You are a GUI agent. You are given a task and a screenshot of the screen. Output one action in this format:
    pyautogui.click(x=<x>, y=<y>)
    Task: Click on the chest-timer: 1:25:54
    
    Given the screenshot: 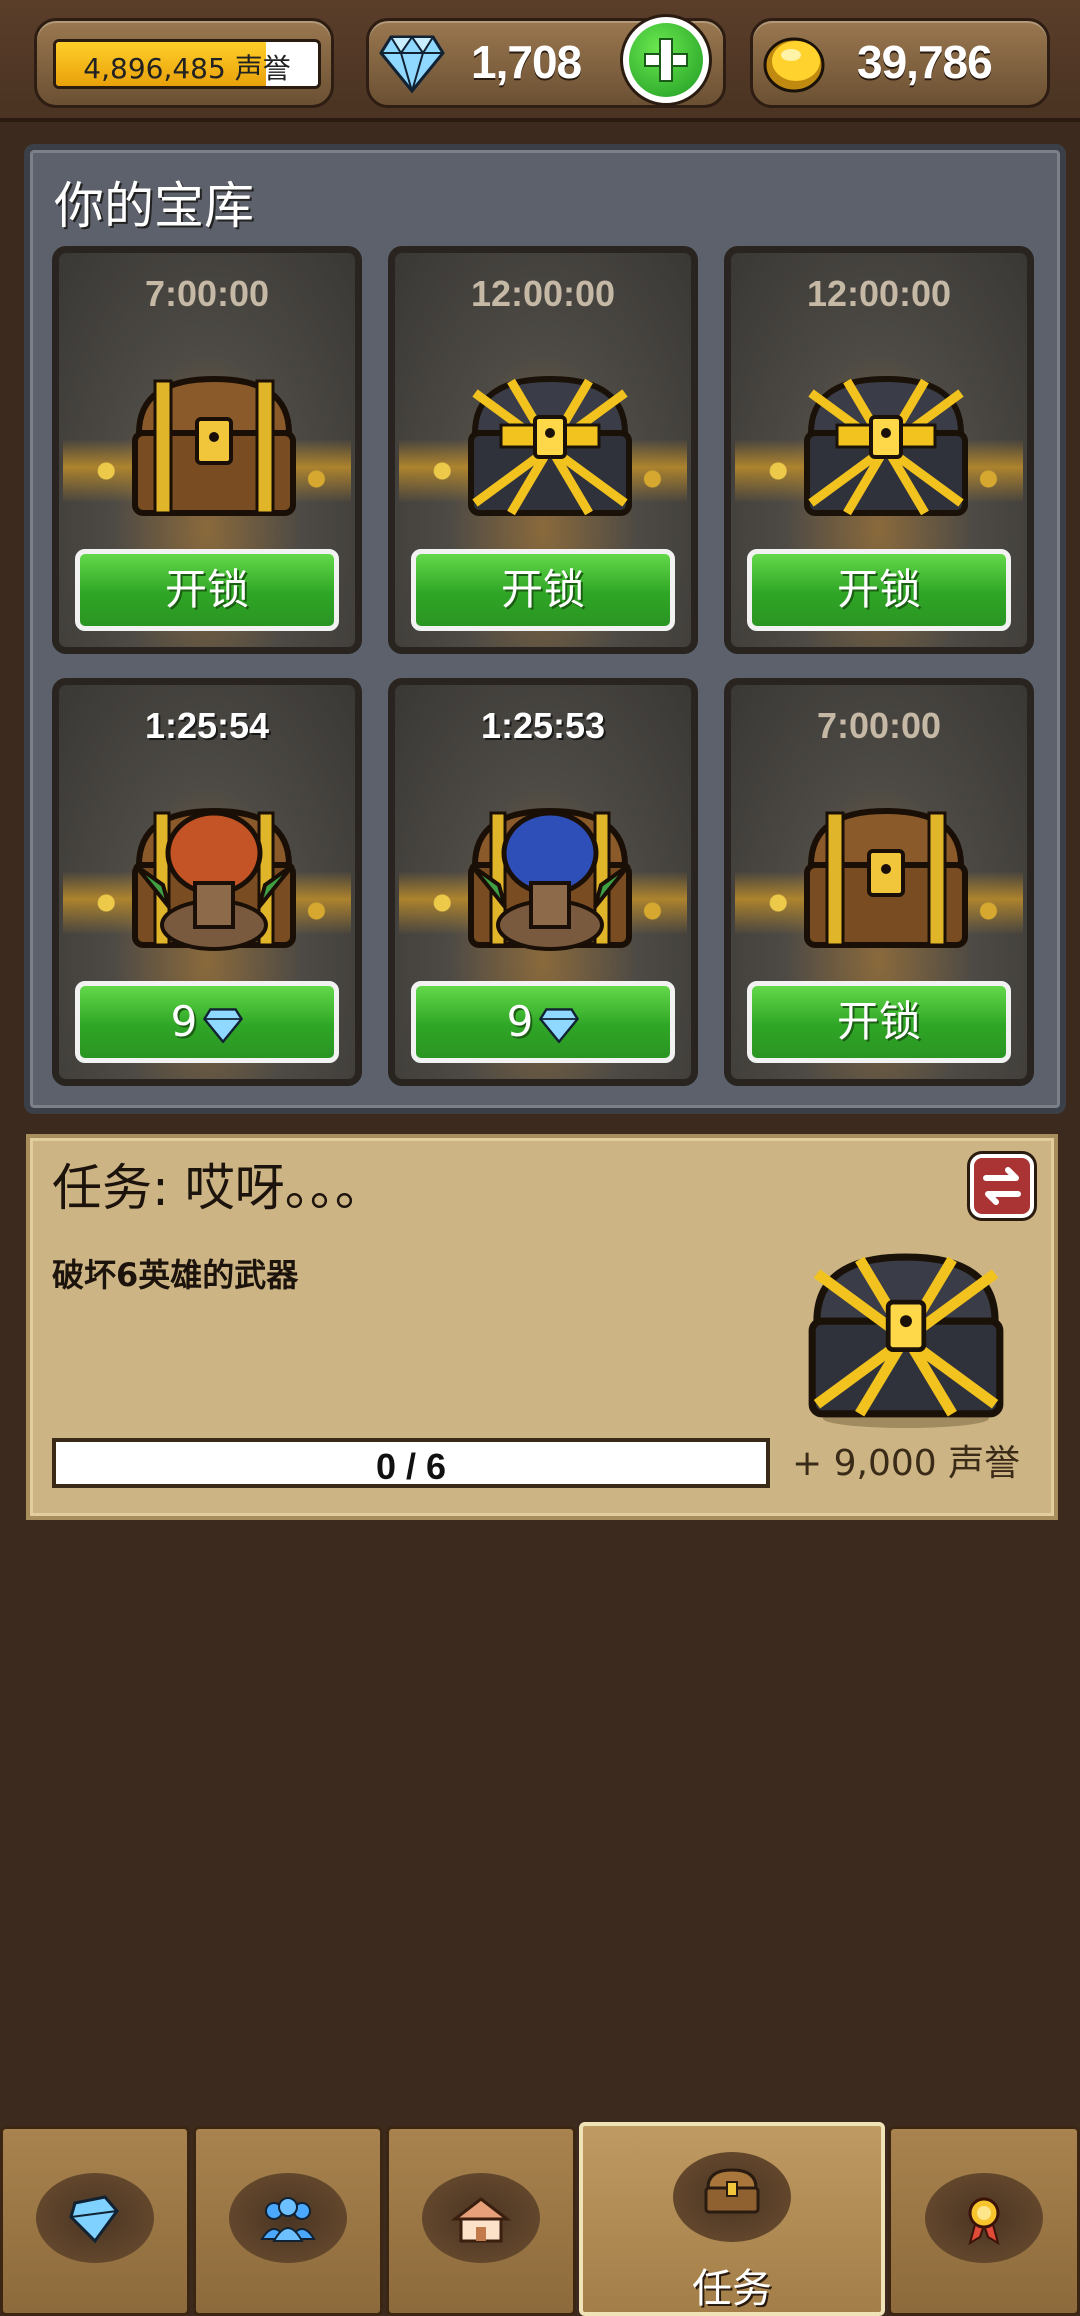 What is the action you would take?
    pyautogui.click(x=207, y=725)
    